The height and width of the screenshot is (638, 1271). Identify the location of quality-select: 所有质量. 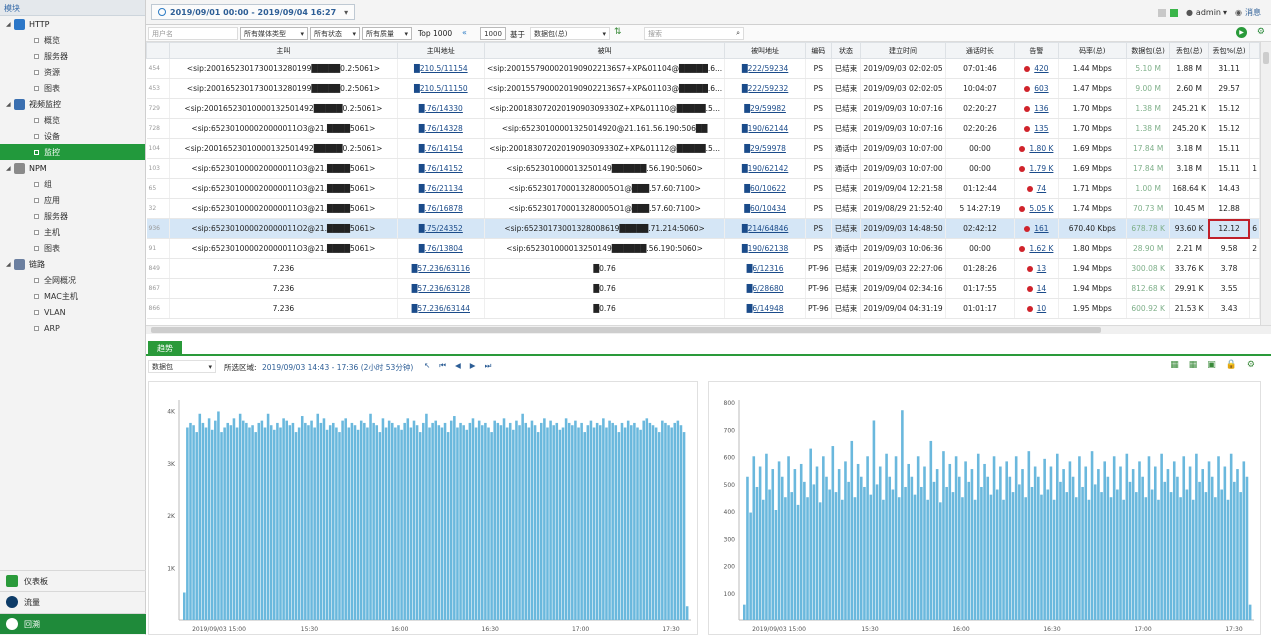
(387, 33).